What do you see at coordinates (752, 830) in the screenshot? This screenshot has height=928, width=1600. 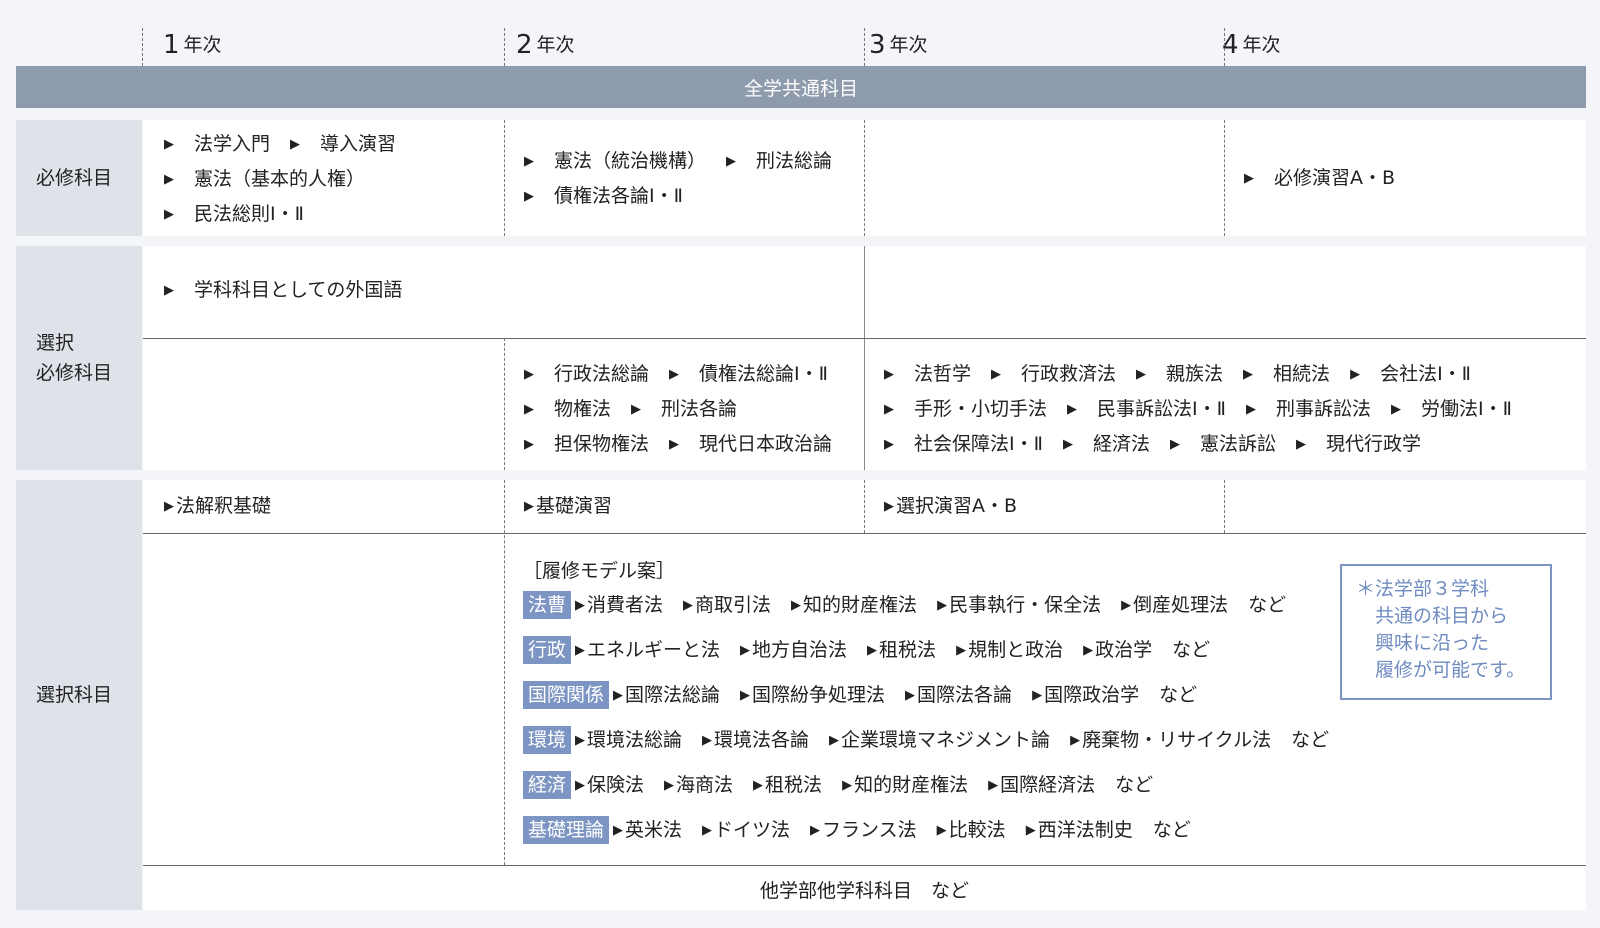 I see `model-course: ドイツ法` at bounding box center [752, 830].